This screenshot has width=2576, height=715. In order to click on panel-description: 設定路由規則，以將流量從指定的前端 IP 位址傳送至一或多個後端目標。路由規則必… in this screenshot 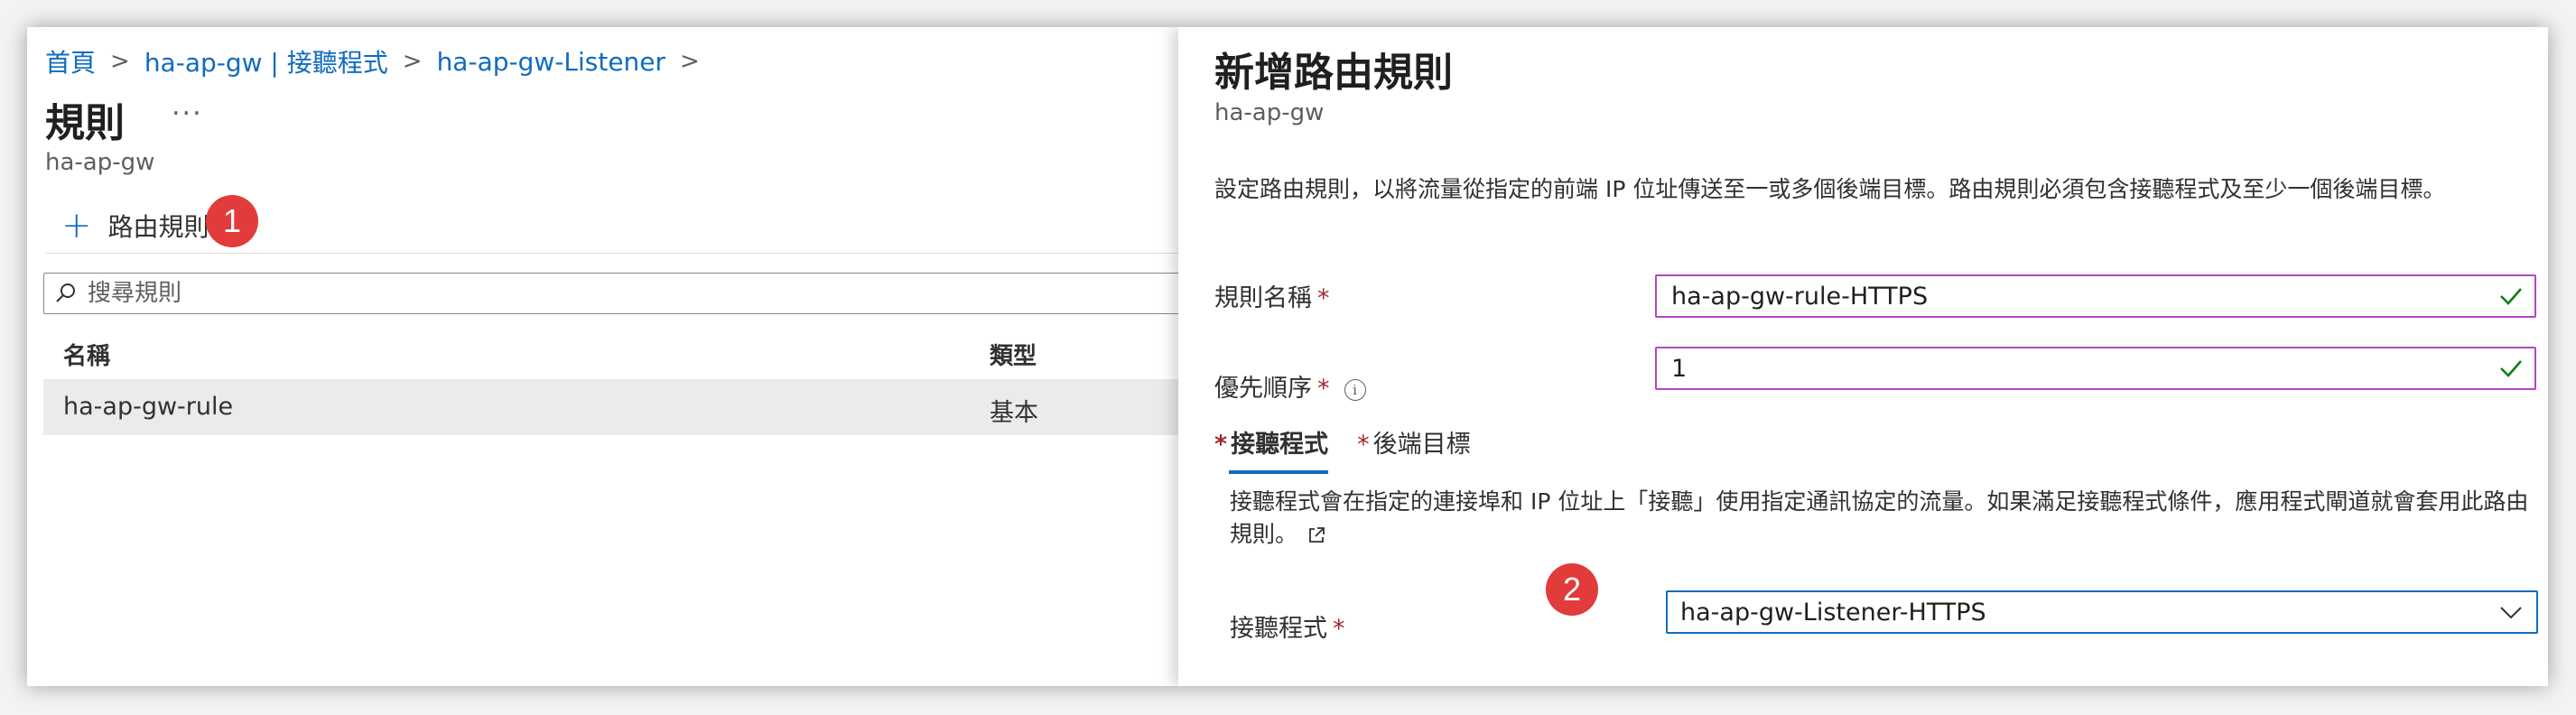, I will do `click(1830, 189)`.